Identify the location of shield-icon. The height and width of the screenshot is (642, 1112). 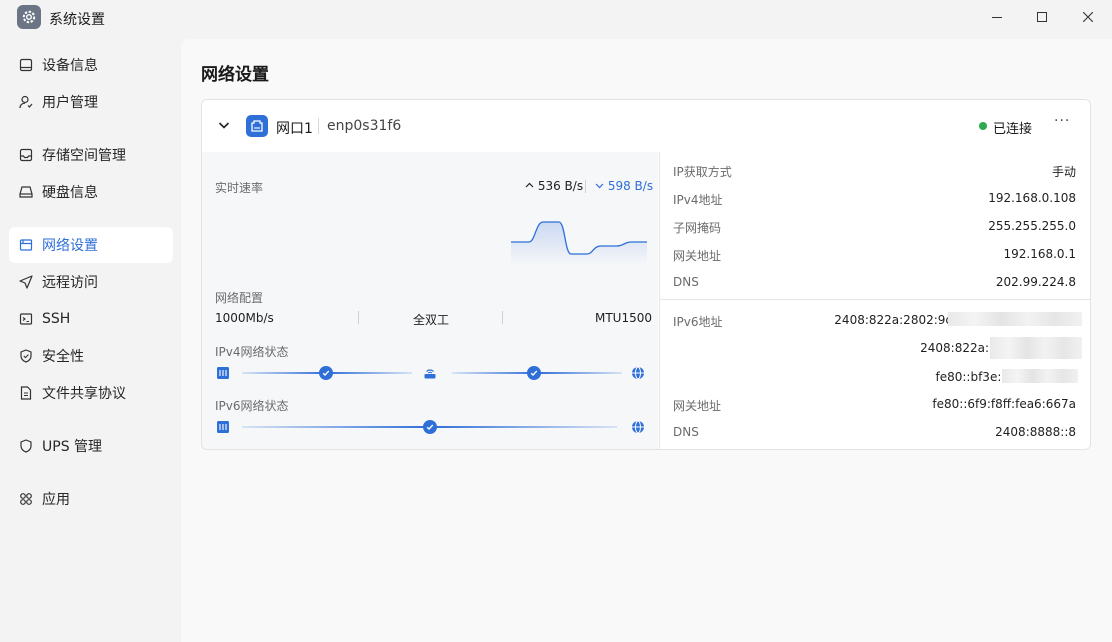
(26, 356).